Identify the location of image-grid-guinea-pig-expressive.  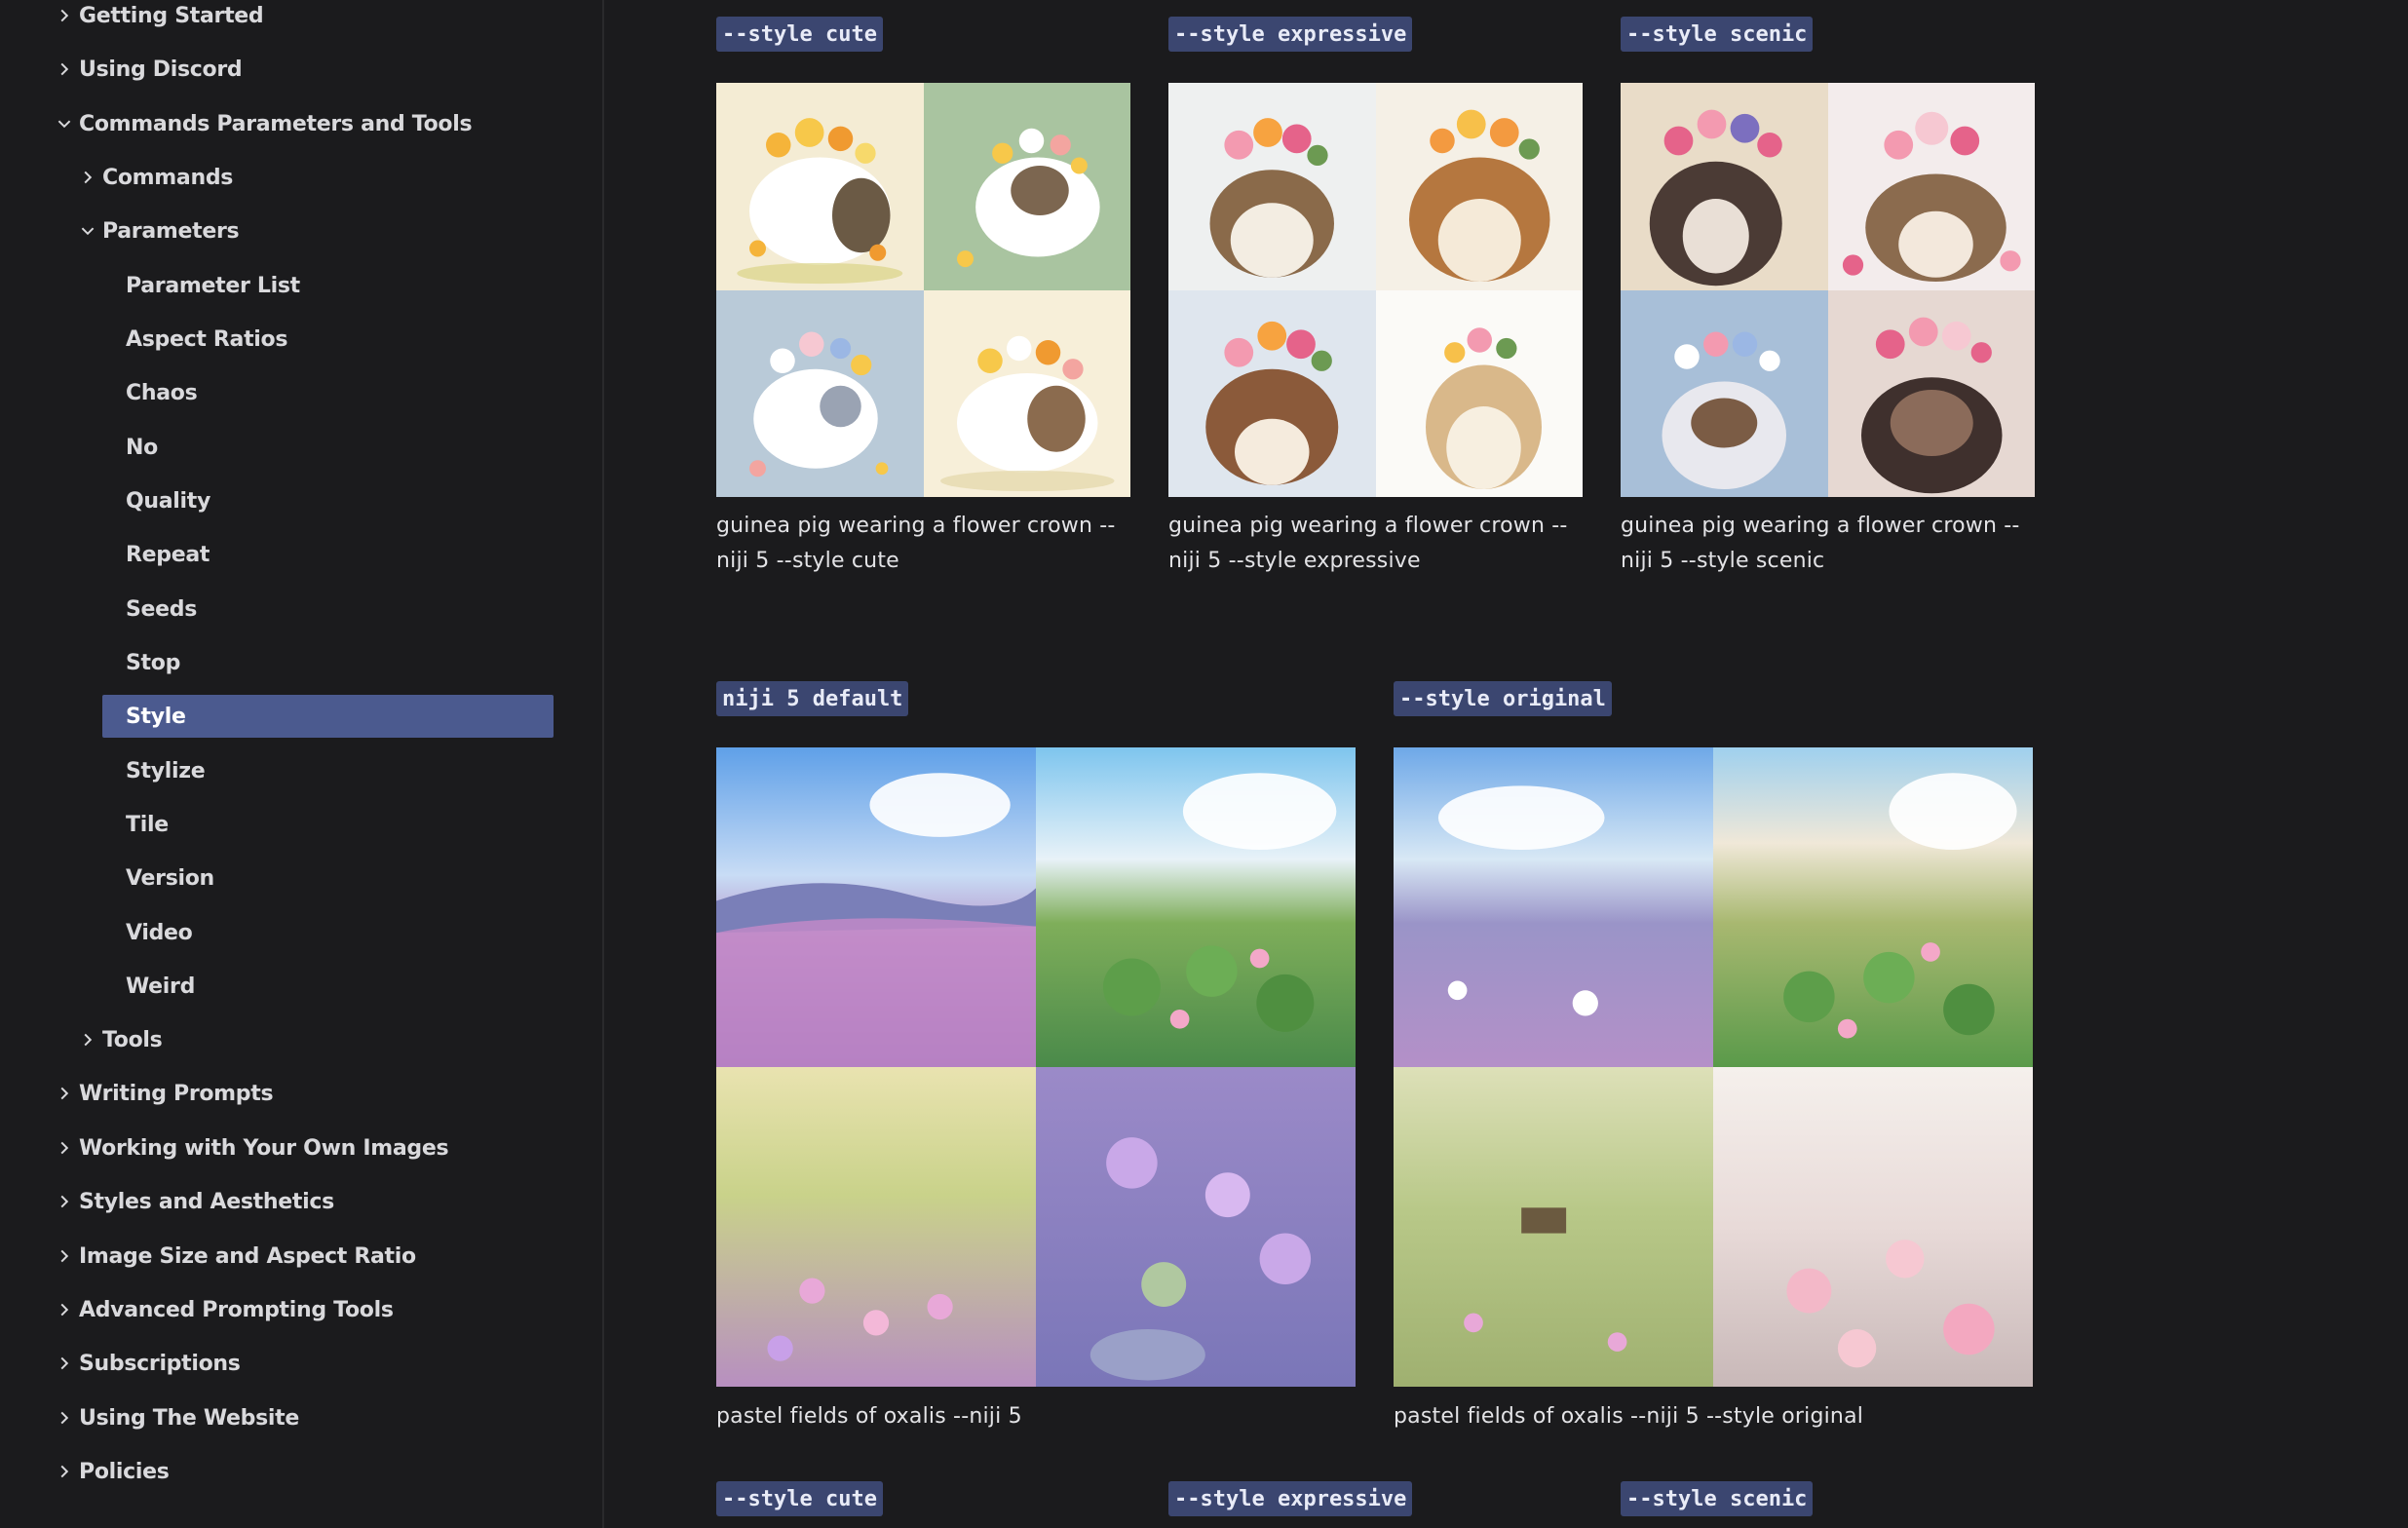
(1375, 290).